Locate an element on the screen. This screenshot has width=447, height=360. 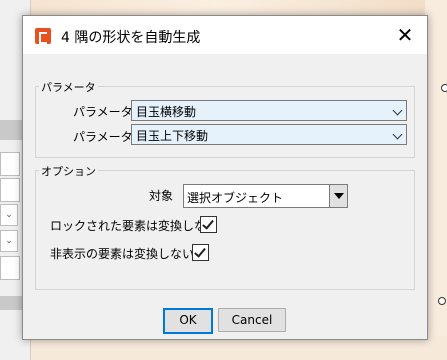
parameter2-combobox: 目玉上下移動 is located at coordinates (269, 134).